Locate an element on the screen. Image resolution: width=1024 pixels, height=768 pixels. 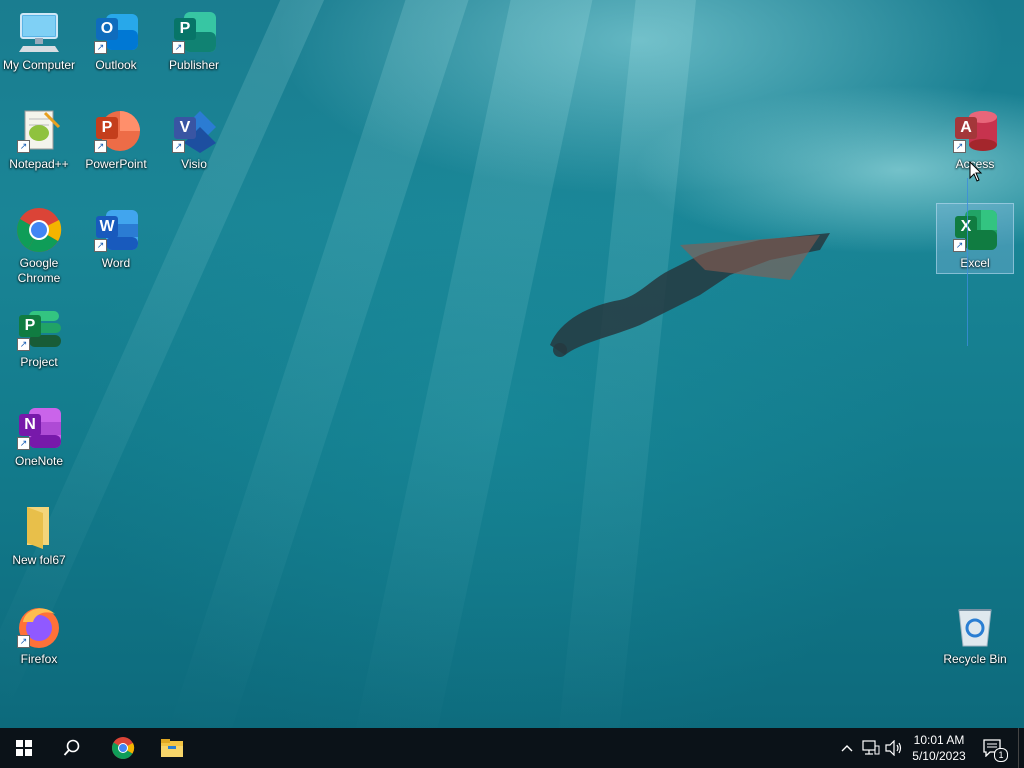
clock-date: 5/10/2023 is located at coordinates (939, 756).